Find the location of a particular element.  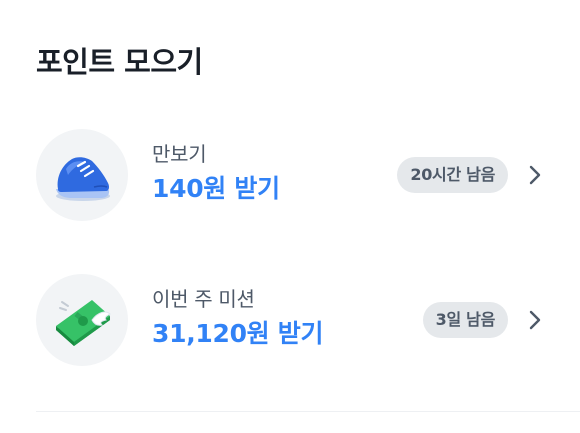

sneaker-icon is located at coordinates (83, 179).